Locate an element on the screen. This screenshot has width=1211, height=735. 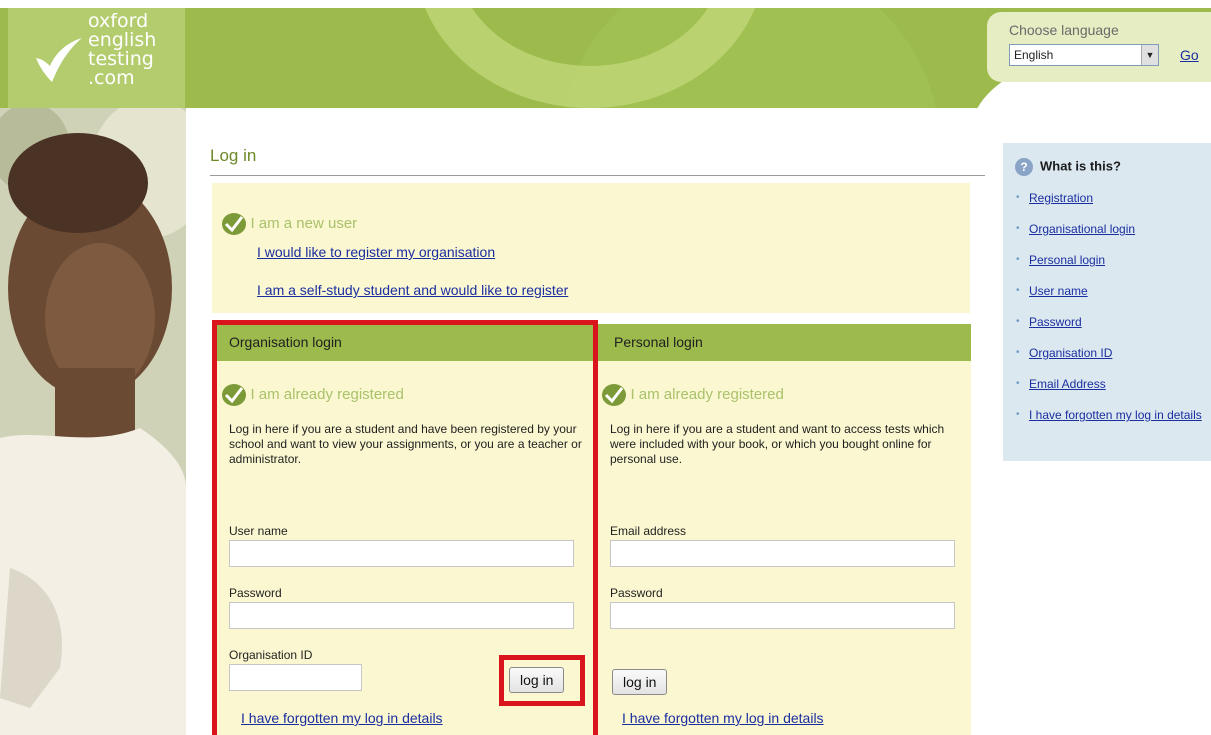
list-item: I have forgotten my log in details is located at coordinates (1109, 415).